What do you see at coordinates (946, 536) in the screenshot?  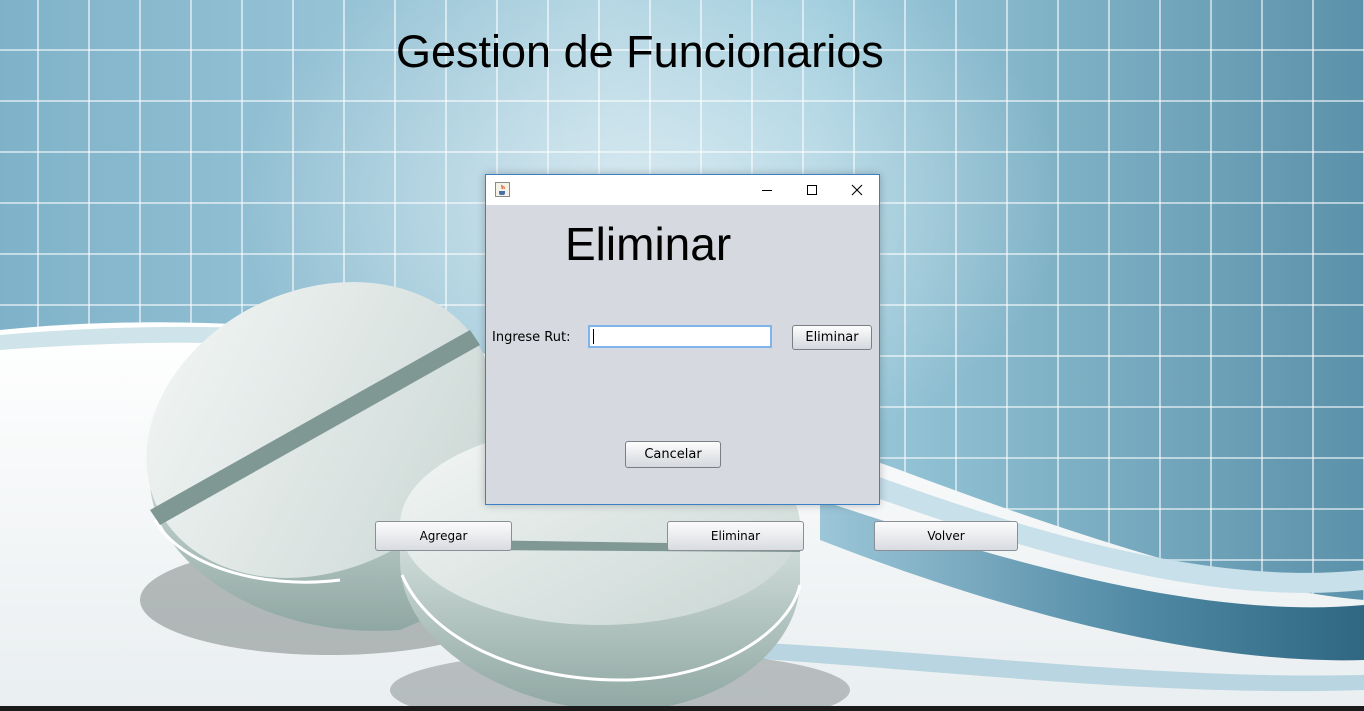 I see `back-button: Volver` at bounding box center [946, 536].